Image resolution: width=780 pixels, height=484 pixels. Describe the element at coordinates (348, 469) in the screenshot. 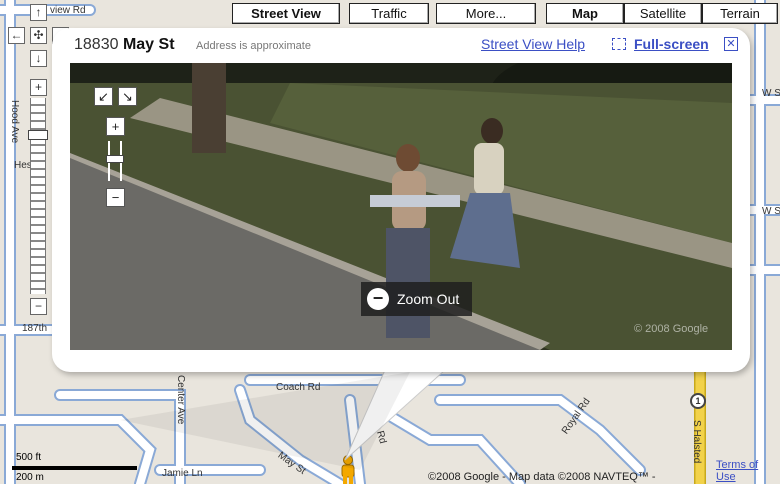

I see `pegman-icon` at that location.